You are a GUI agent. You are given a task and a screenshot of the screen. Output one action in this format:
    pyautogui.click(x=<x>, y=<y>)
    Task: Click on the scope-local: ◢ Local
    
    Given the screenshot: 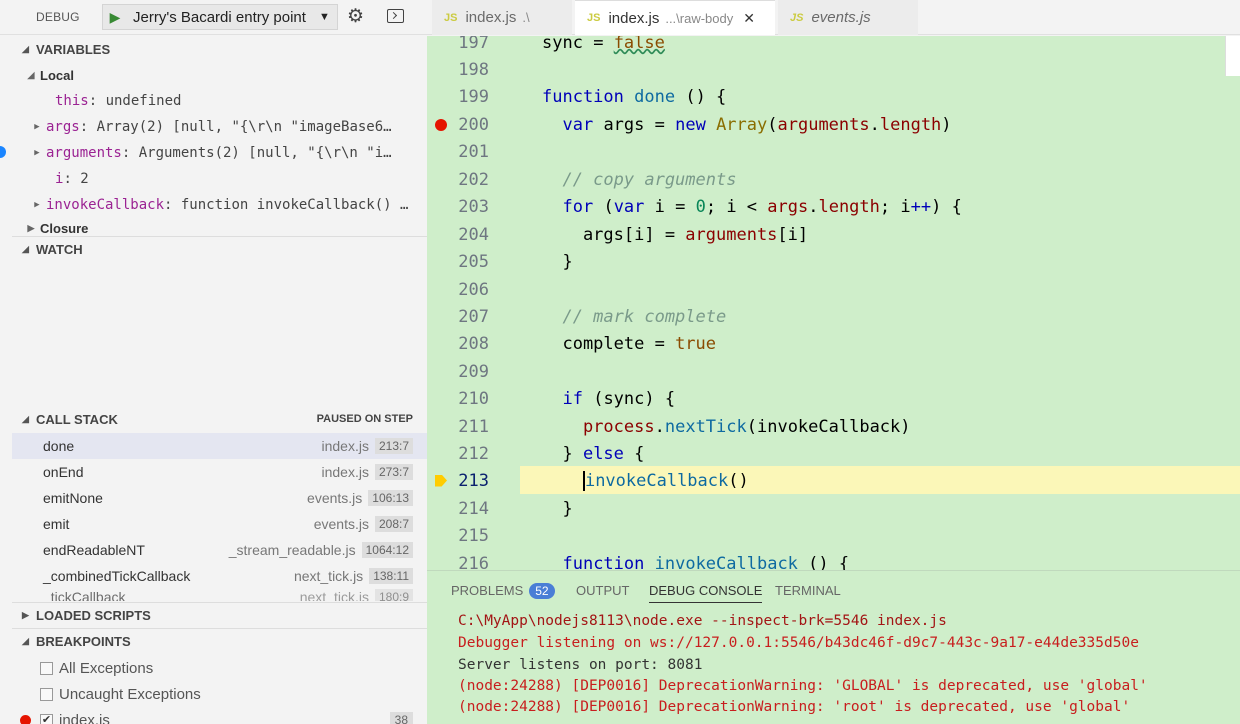 What is the action you would take?
    pyautogui.click(x=219, y=75)
    